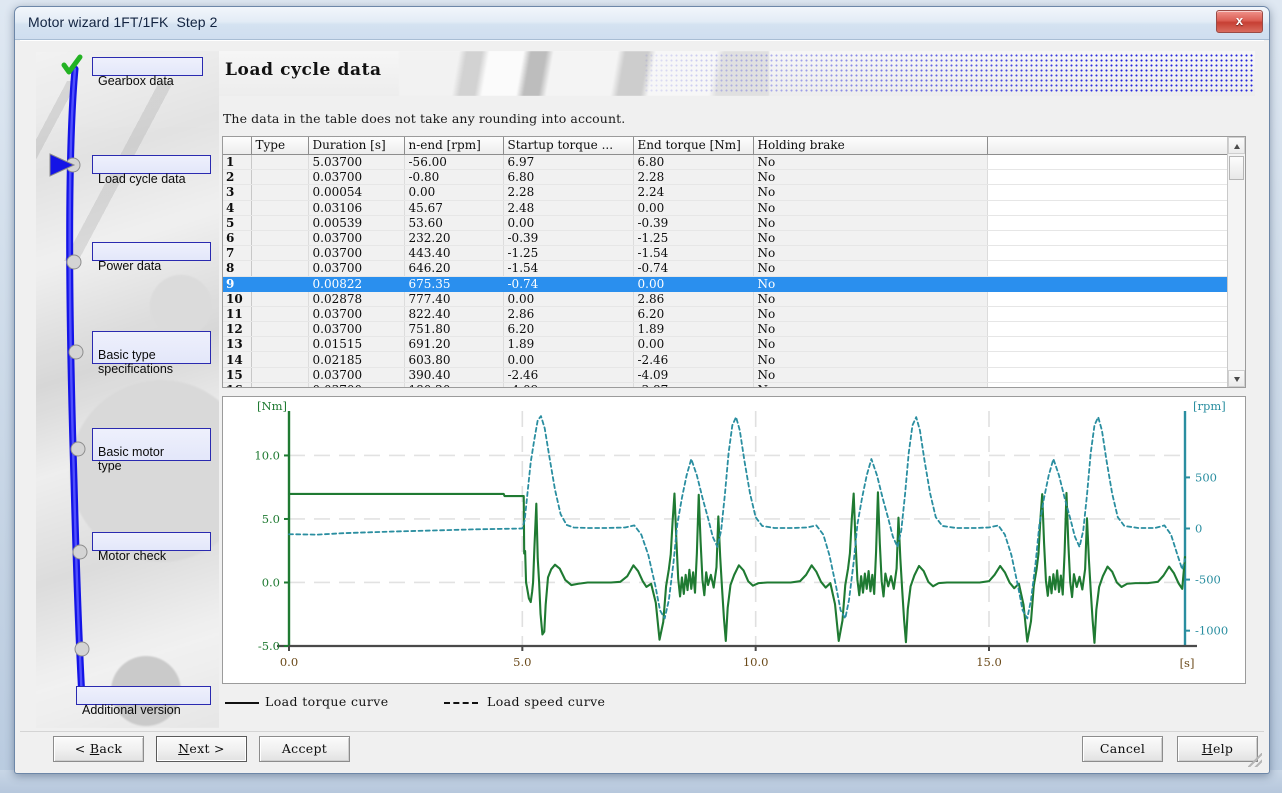  Describe the element at coordinates (756, 662) in the screenshot. I see `chart-label: 10.0` at that location.